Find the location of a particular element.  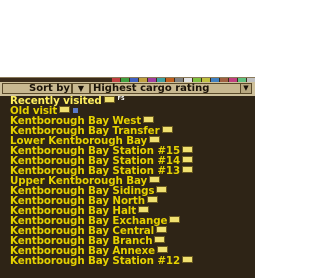

sort-direction-icon: ▼ is located at coordinates (81, 88).